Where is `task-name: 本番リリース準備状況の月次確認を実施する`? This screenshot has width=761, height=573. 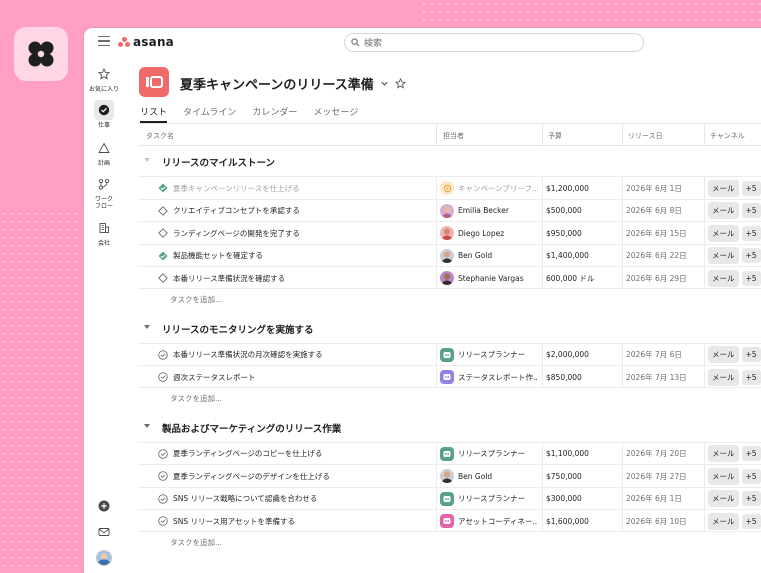 task-name: 本番リリース準備状況の月次確認を実施する is located at coordinates (248, 354).